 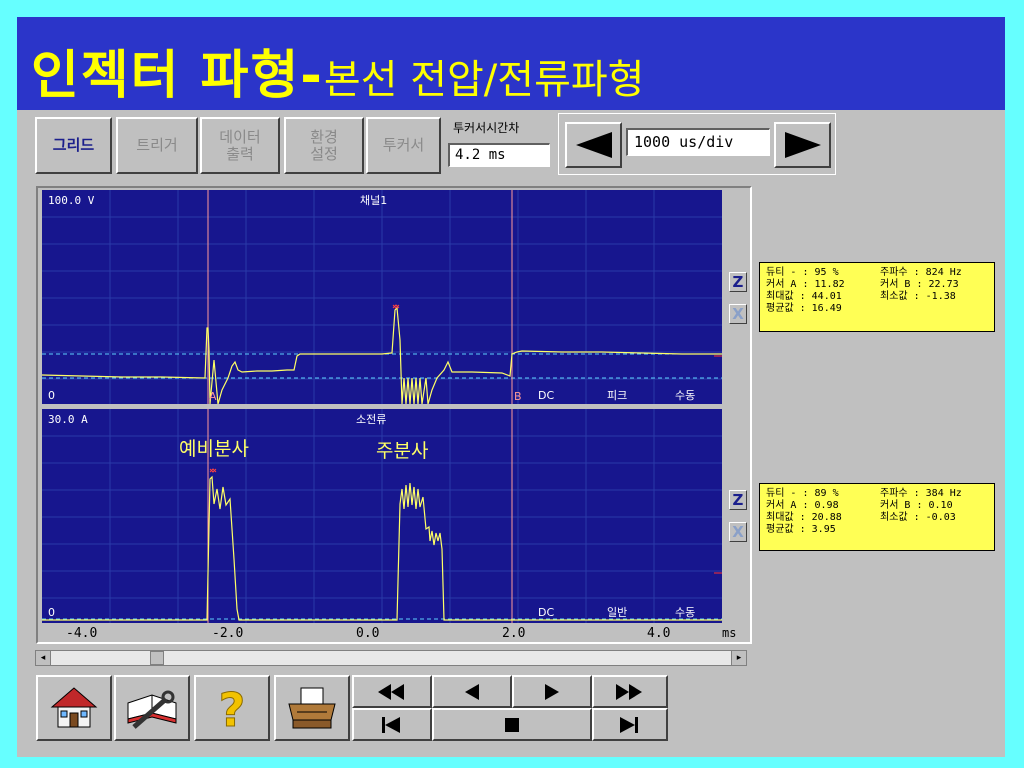 What do you see at coordinates (805, 284) in the screenshot?
I see `cursor-a-value: 커서 A : 11.82` at bounding box center [805, 284].